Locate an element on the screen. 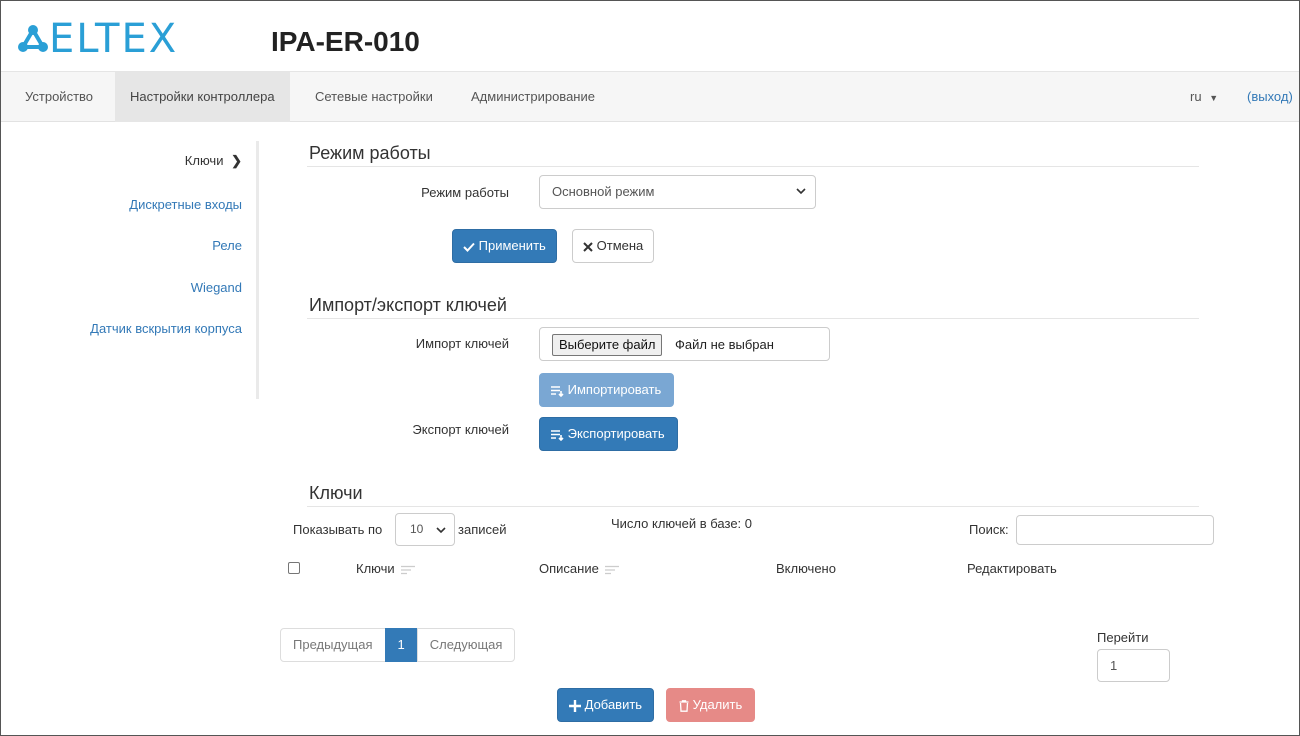 The height and width of the screenshot is (736, 1300). import-label: Импорт ключей is located at coordinates (462, 343).